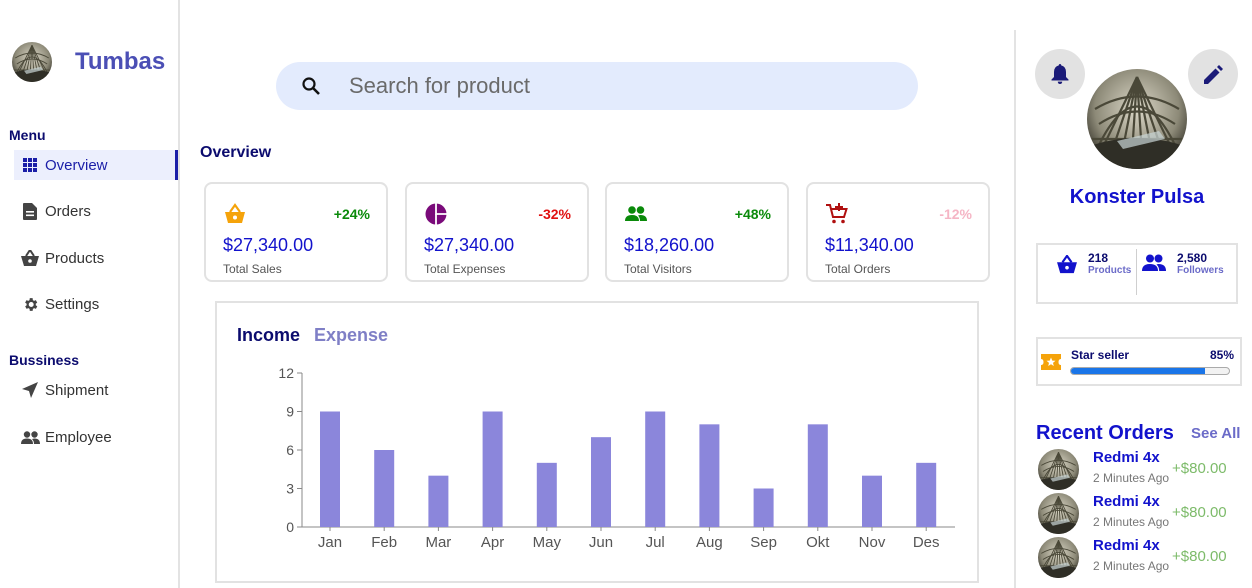  I want to click on brand-name: Tumbas, so click(120, 61).